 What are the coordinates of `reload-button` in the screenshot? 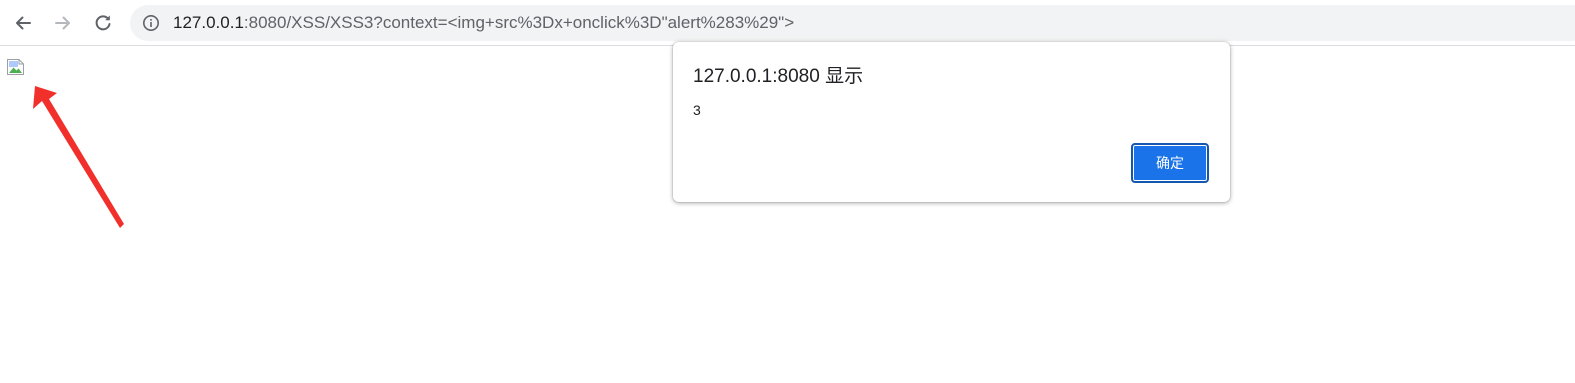 It's located at (103, 23).